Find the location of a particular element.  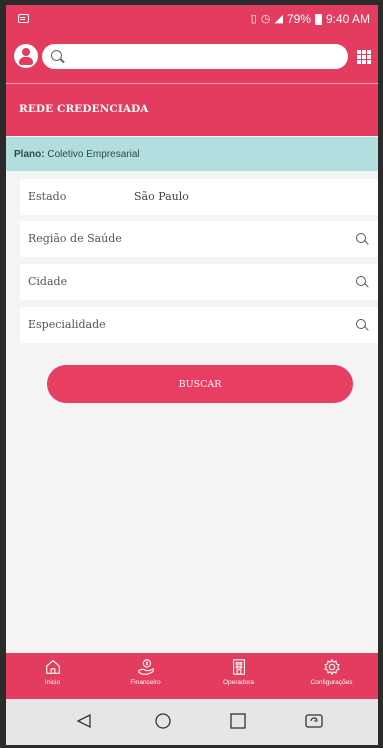

top-bar is located at coordinates (192, 58).